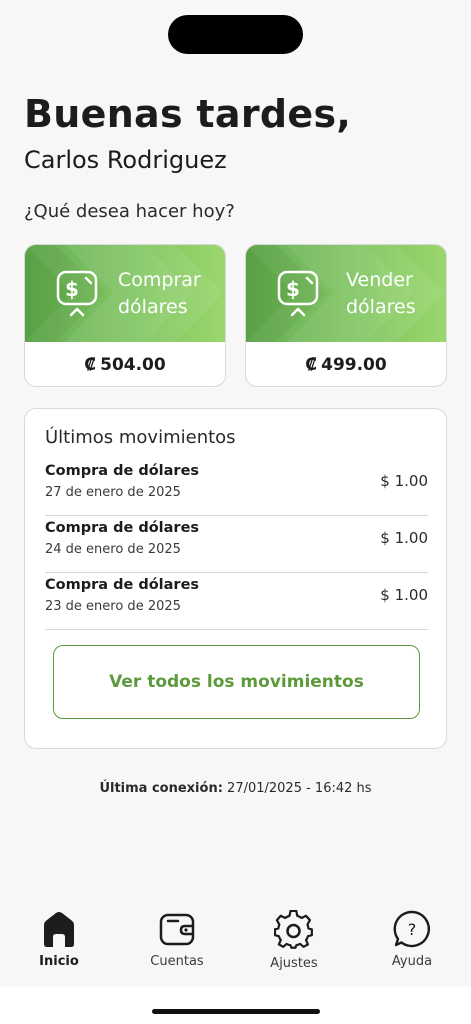  Describe the element at coordinates (412, 961) in the screenshot. I see `tab-label: Ayuda` at that location.